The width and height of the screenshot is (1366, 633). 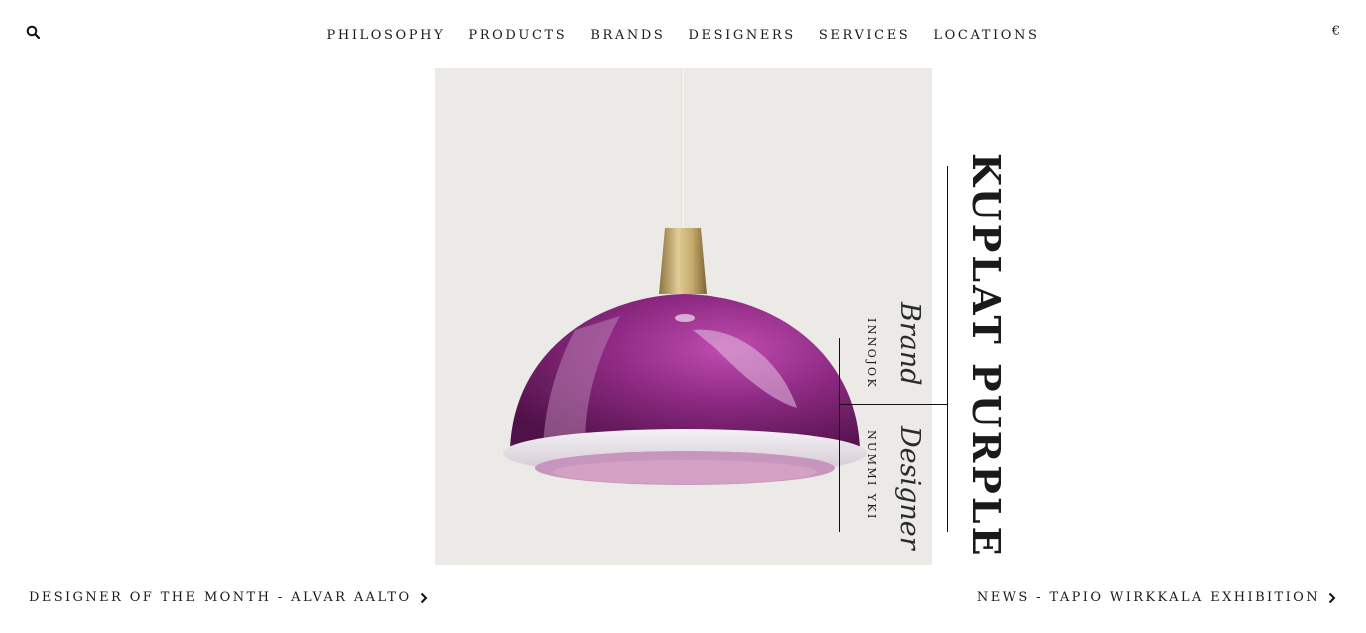 I want to click on nav-products: PRODUCTS, so click(x=517, y=35).